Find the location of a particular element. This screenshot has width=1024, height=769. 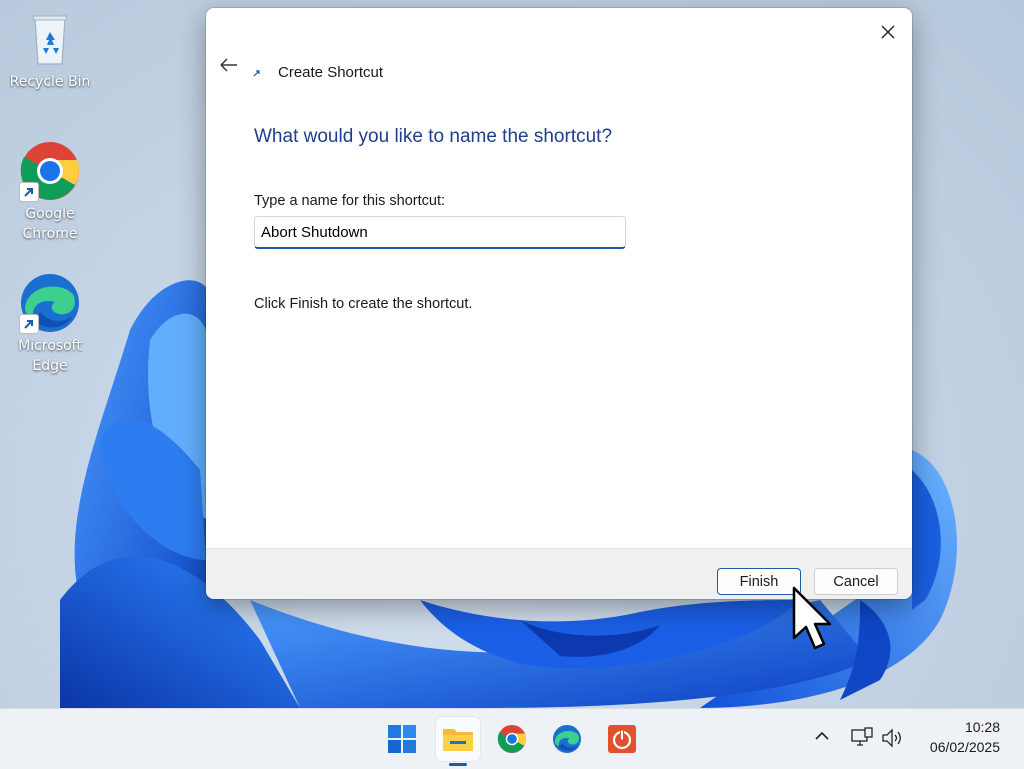

clock-time: 10:28 is located at coordinates (960, 727).